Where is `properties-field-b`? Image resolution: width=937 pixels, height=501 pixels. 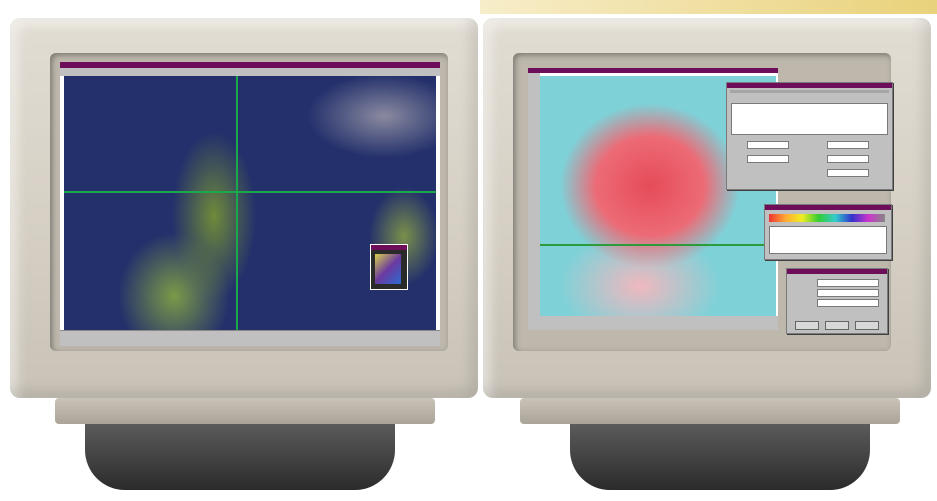
properties-field-b is located at coordinates (768, 159).